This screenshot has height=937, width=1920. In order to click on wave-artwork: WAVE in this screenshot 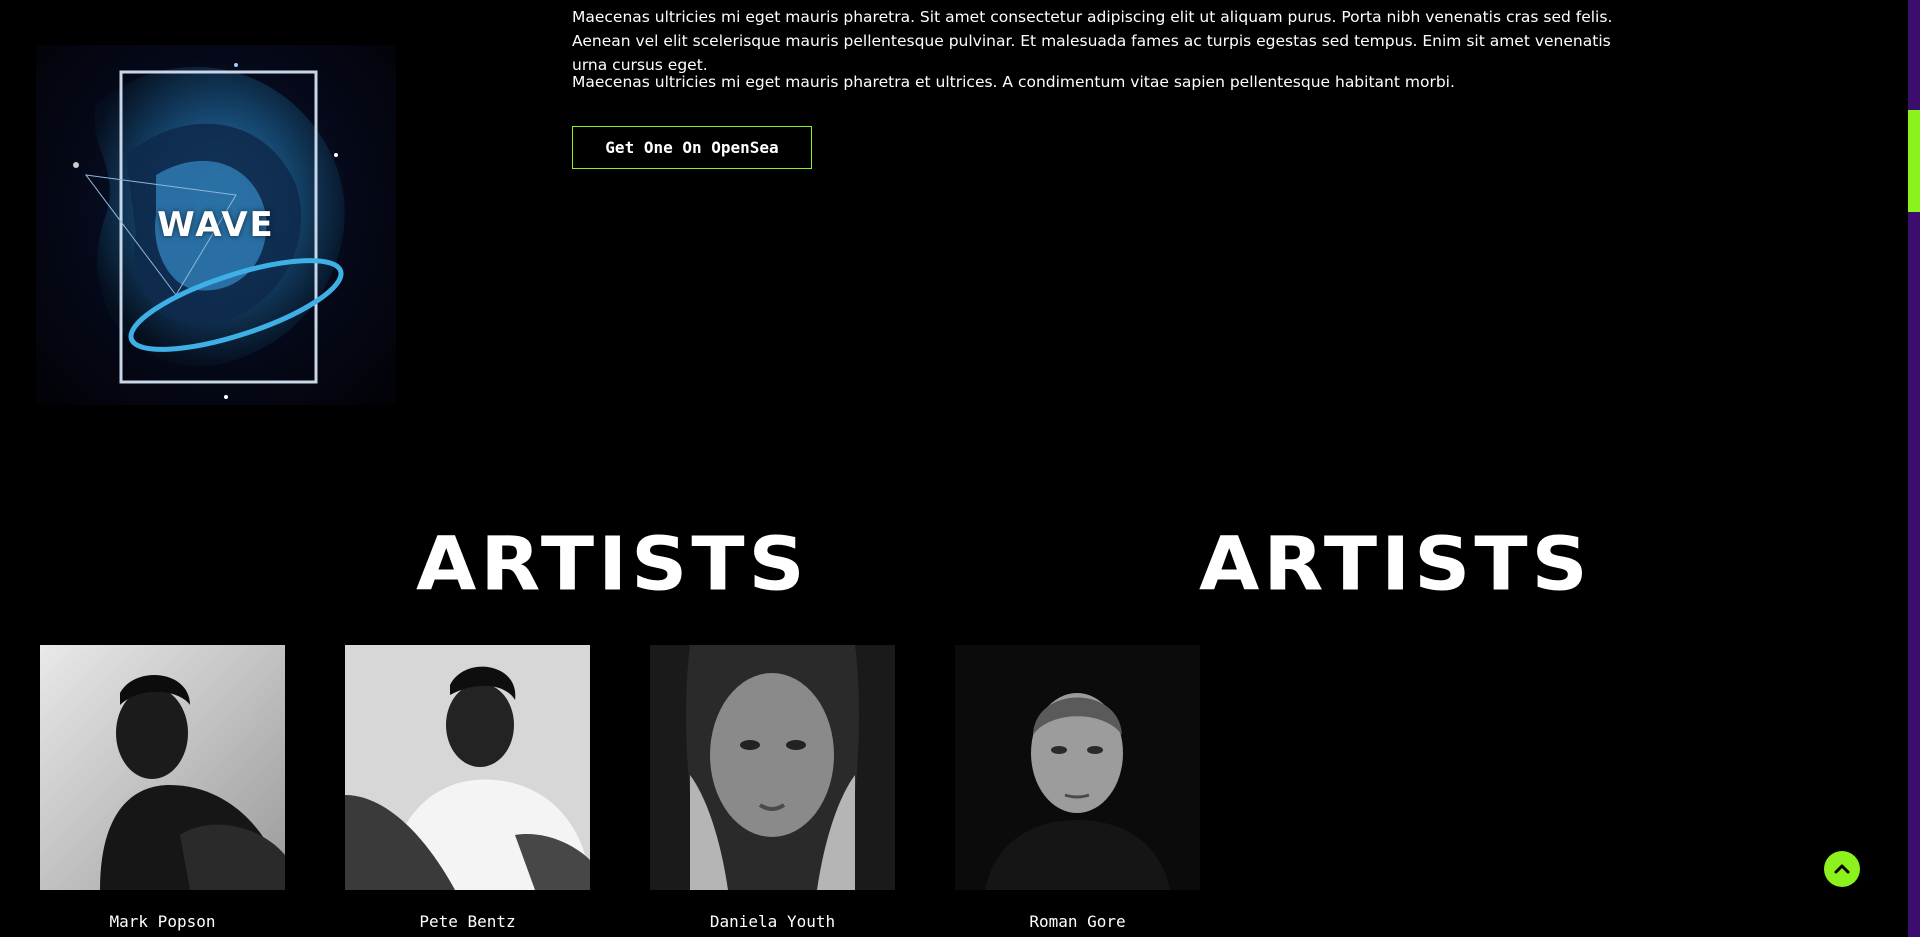, I will do `click(216, 225)`.